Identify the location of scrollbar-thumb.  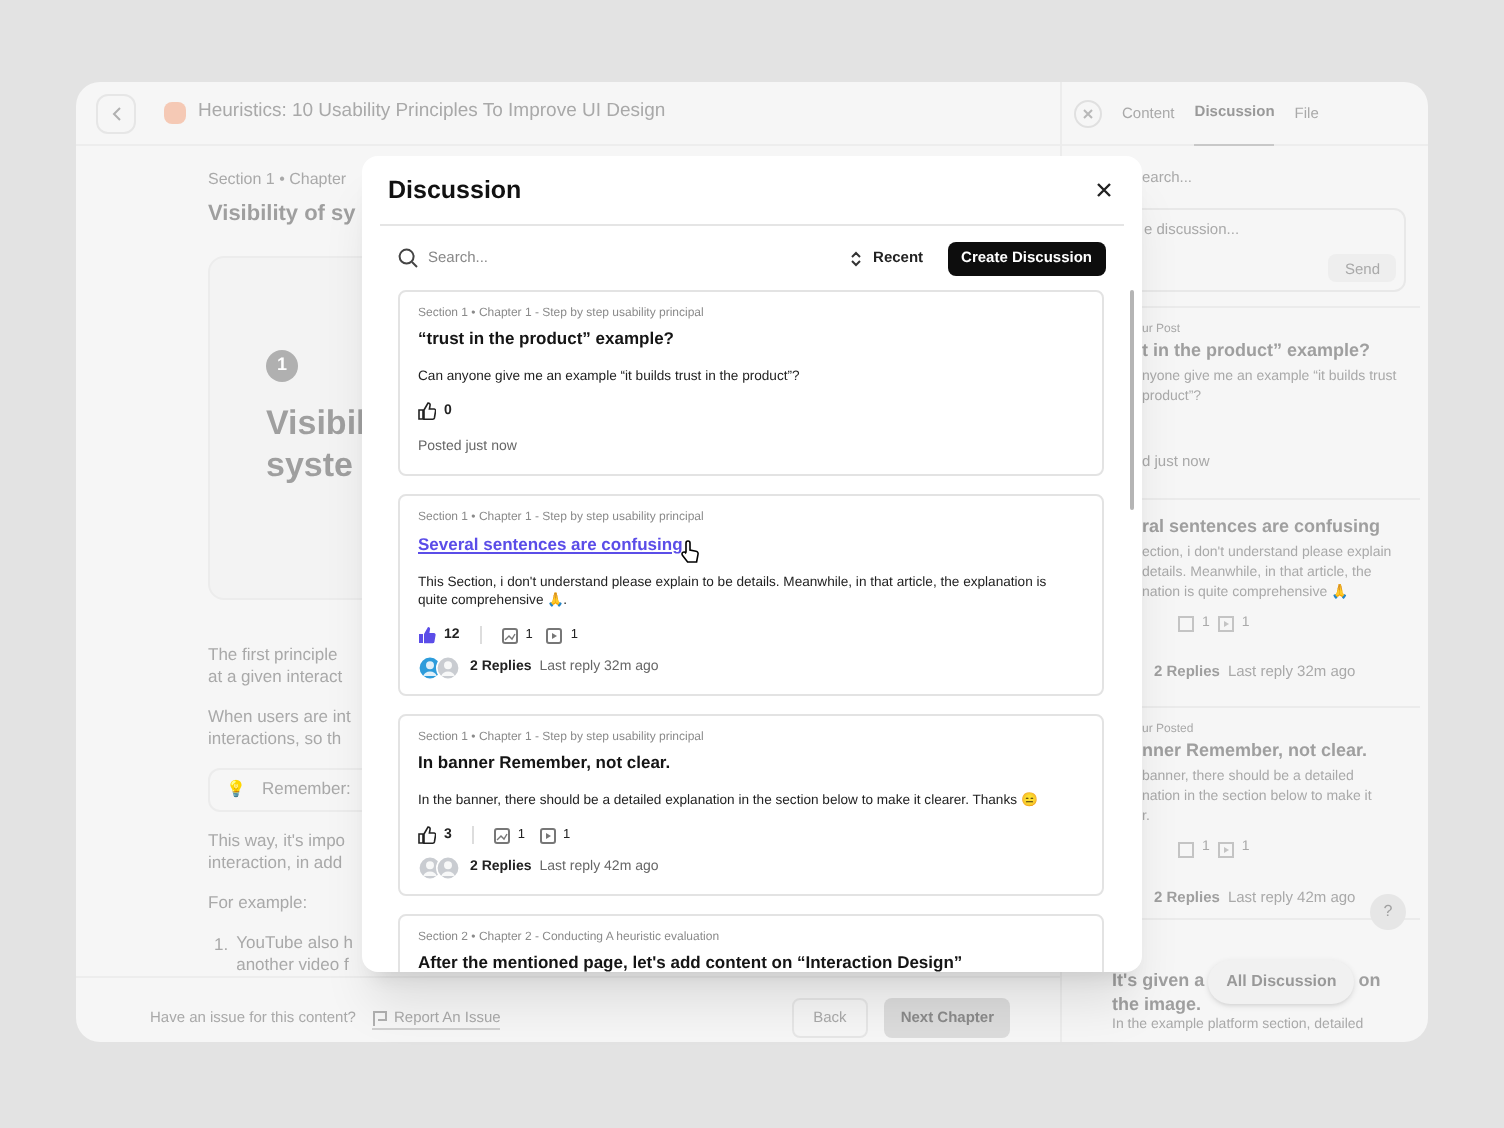
(1132, 400).